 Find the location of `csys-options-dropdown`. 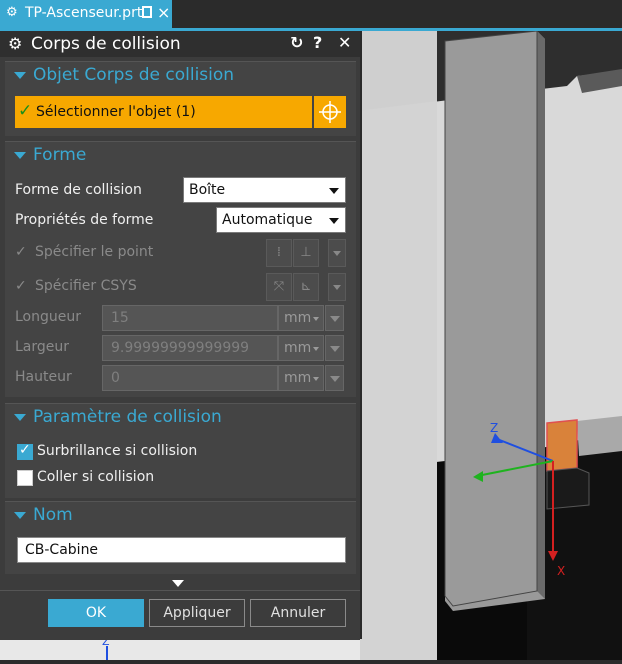

csys-options-dropdown is located at coordinates (337, 287).